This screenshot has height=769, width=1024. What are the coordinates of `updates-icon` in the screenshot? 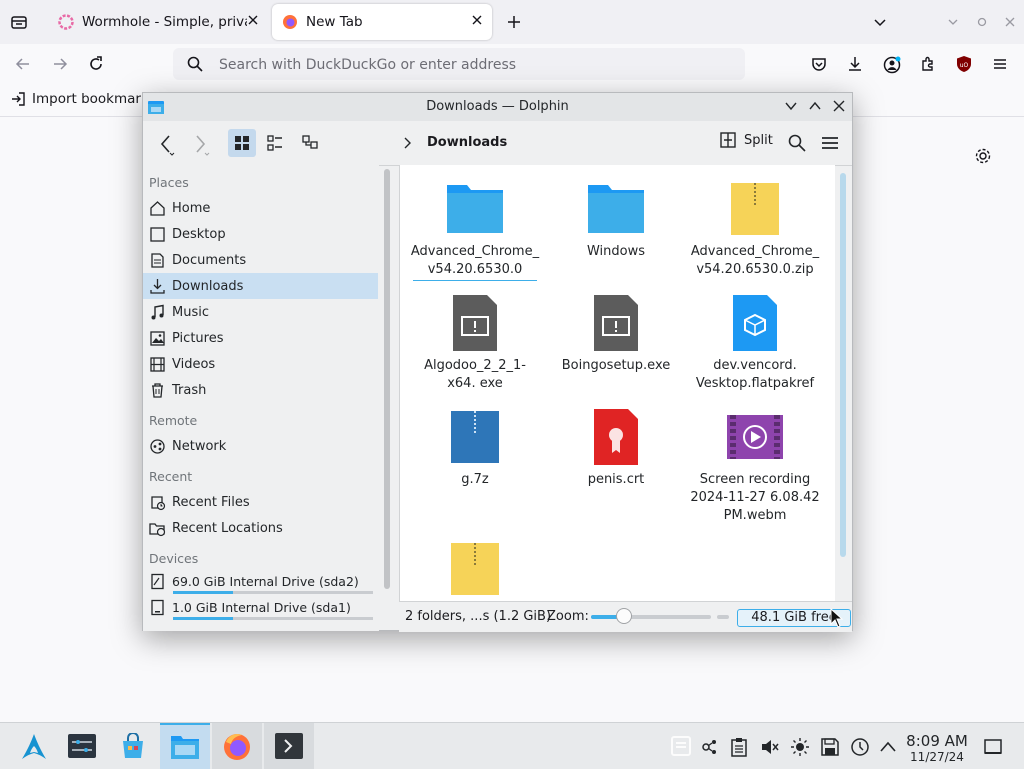 It's located at (860, 747).